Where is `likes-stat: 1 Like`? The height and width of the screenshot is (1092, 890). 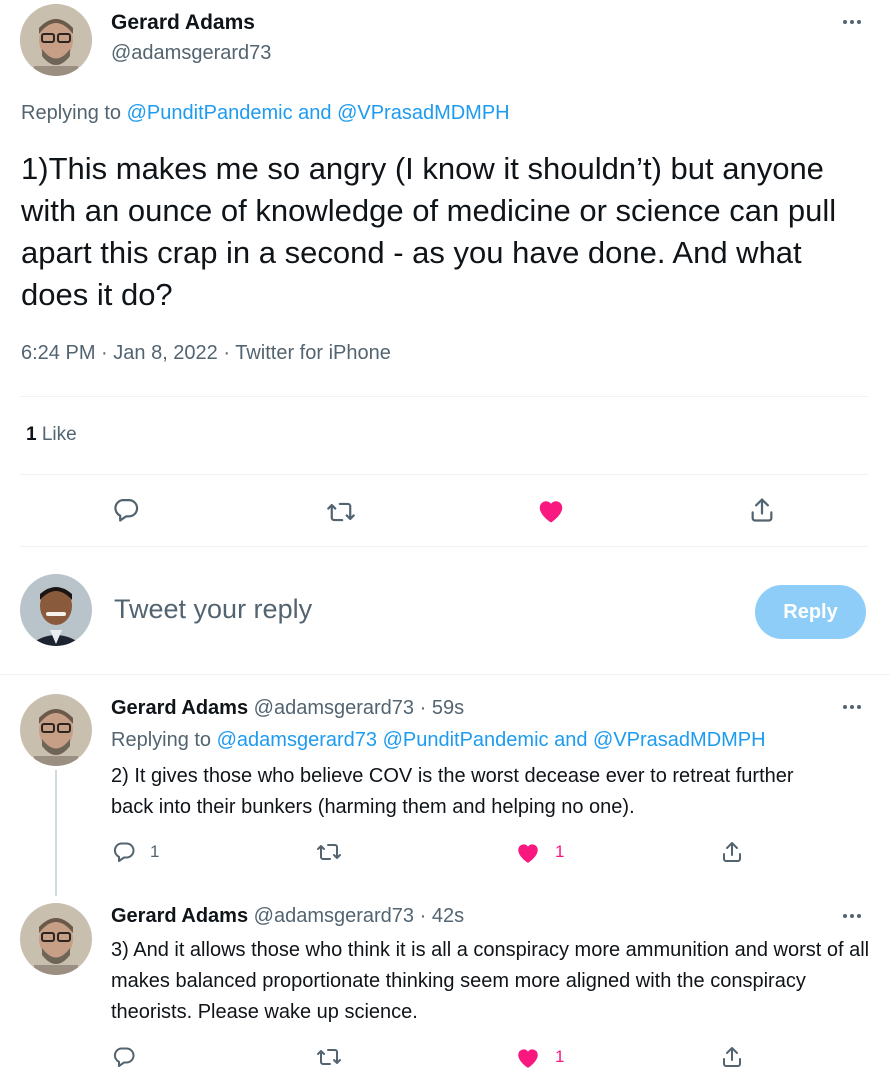 likes-stat: 1 Like is located at coordinates (51, 435).